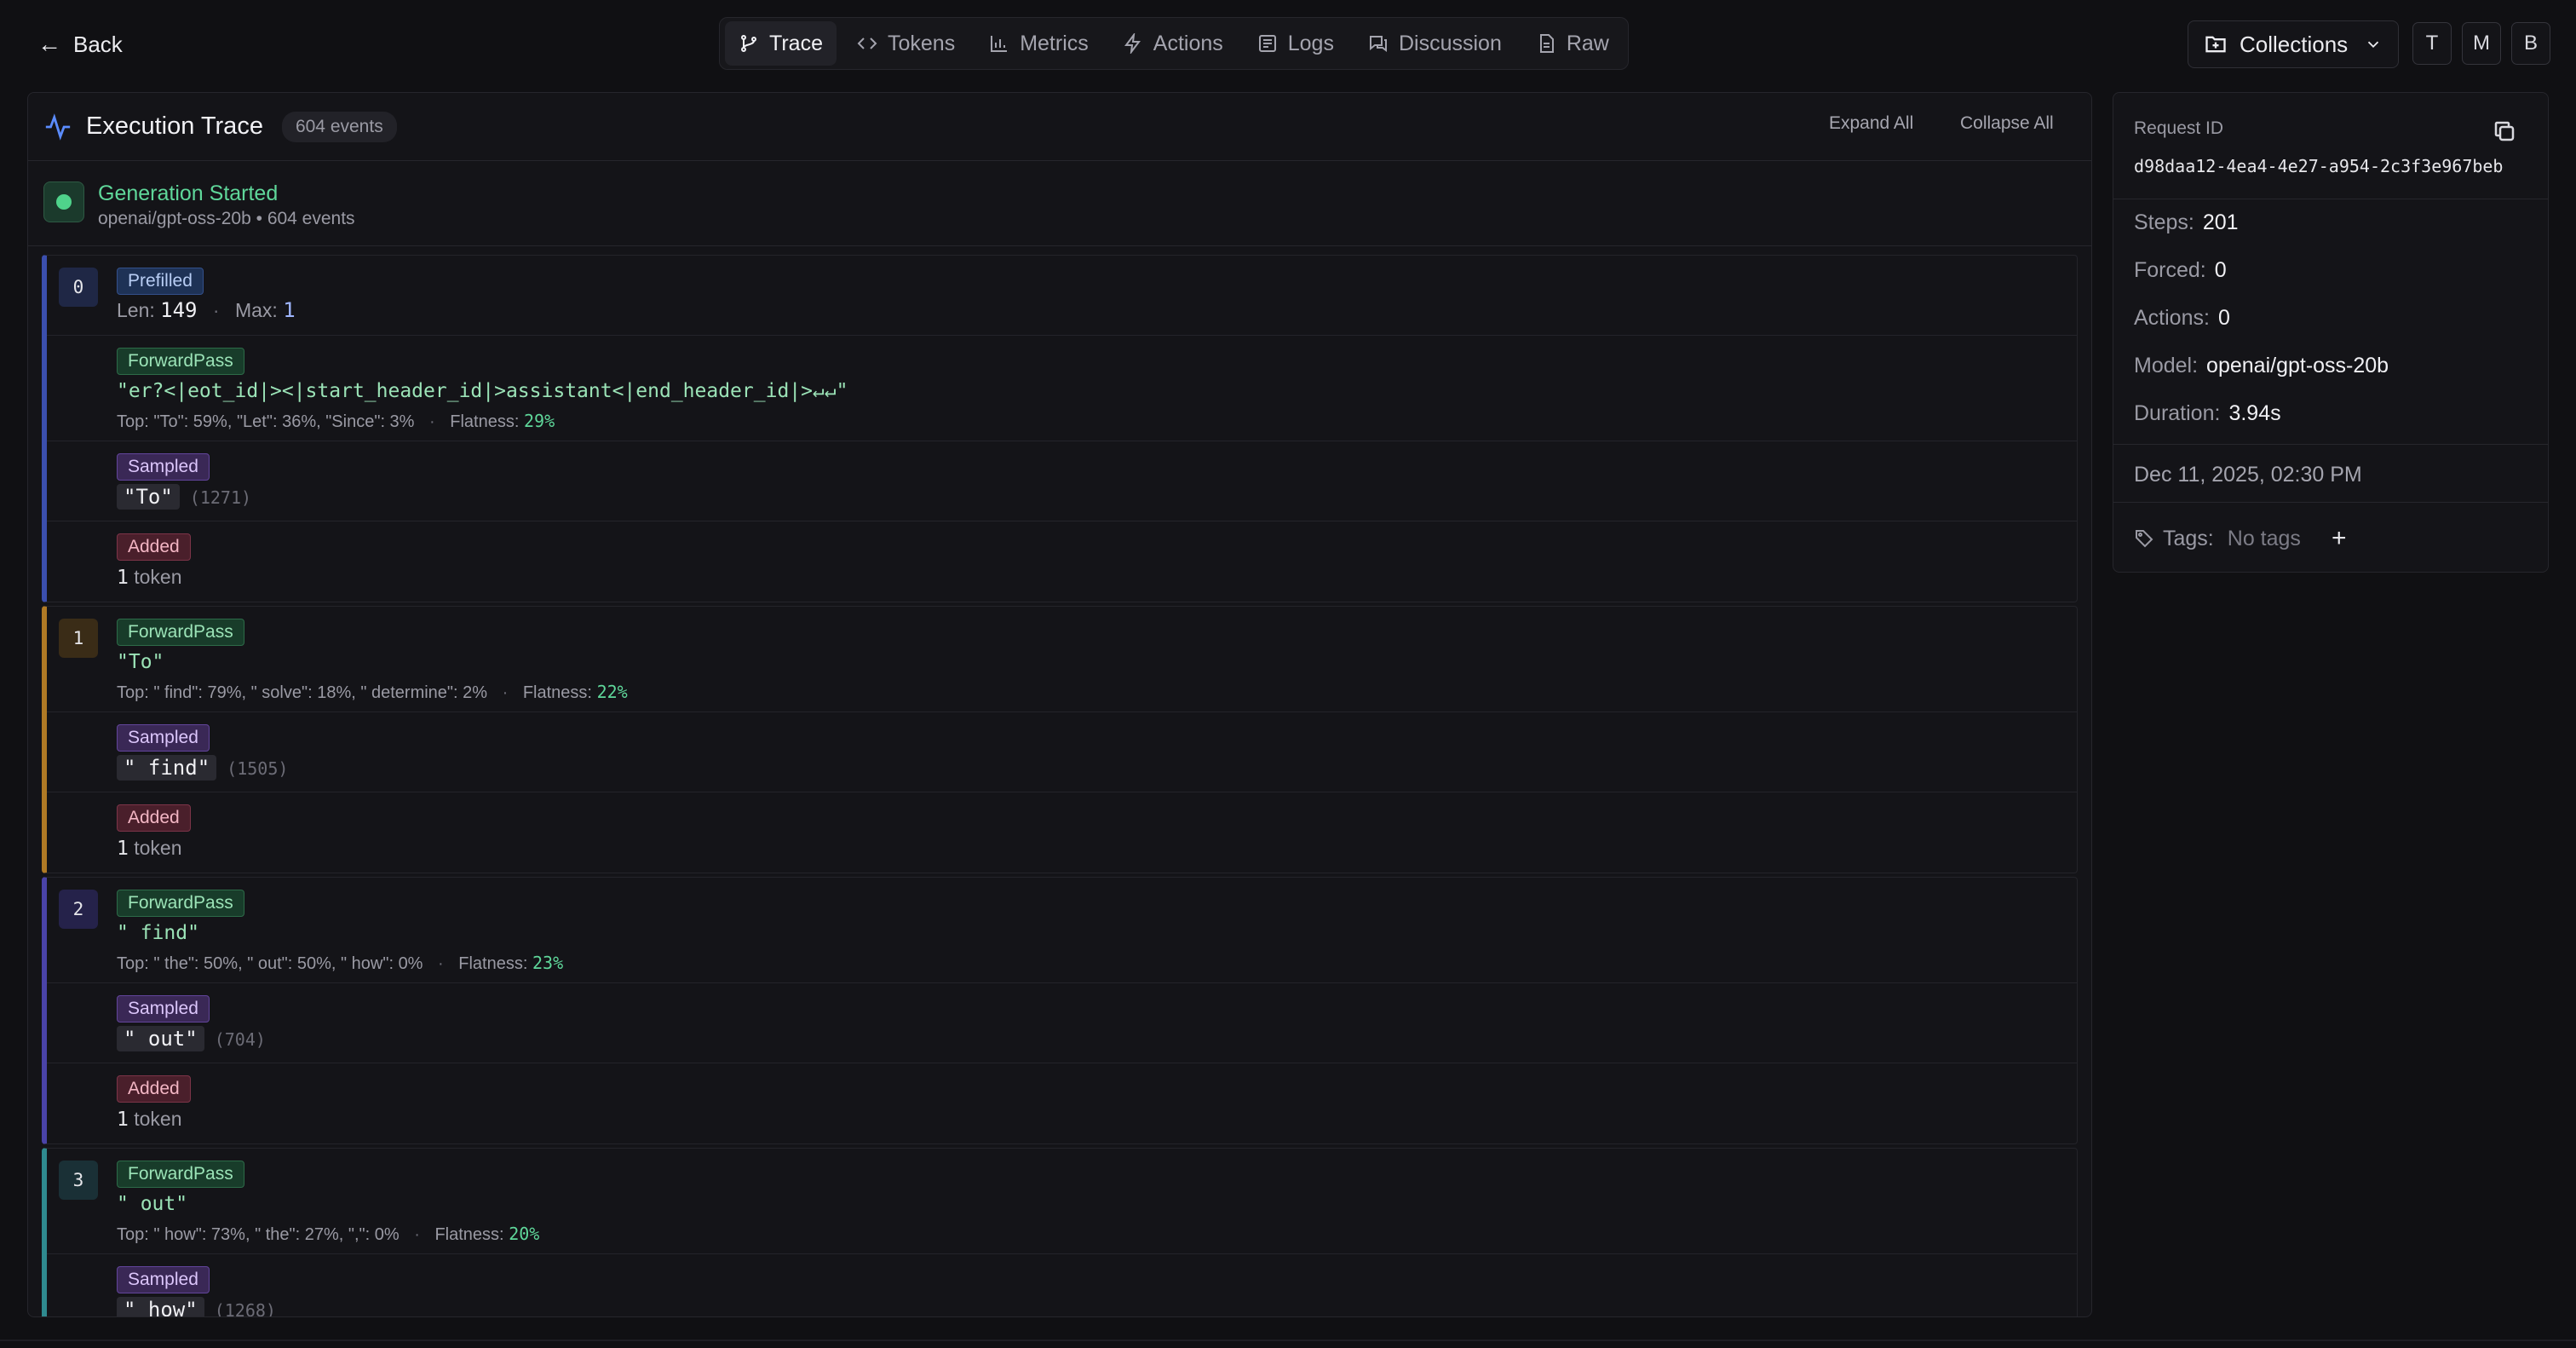  Describe the element at coordinates (184, 497) in the screenshot. I see `sampled-token-line: "To" (1271)` at that location.